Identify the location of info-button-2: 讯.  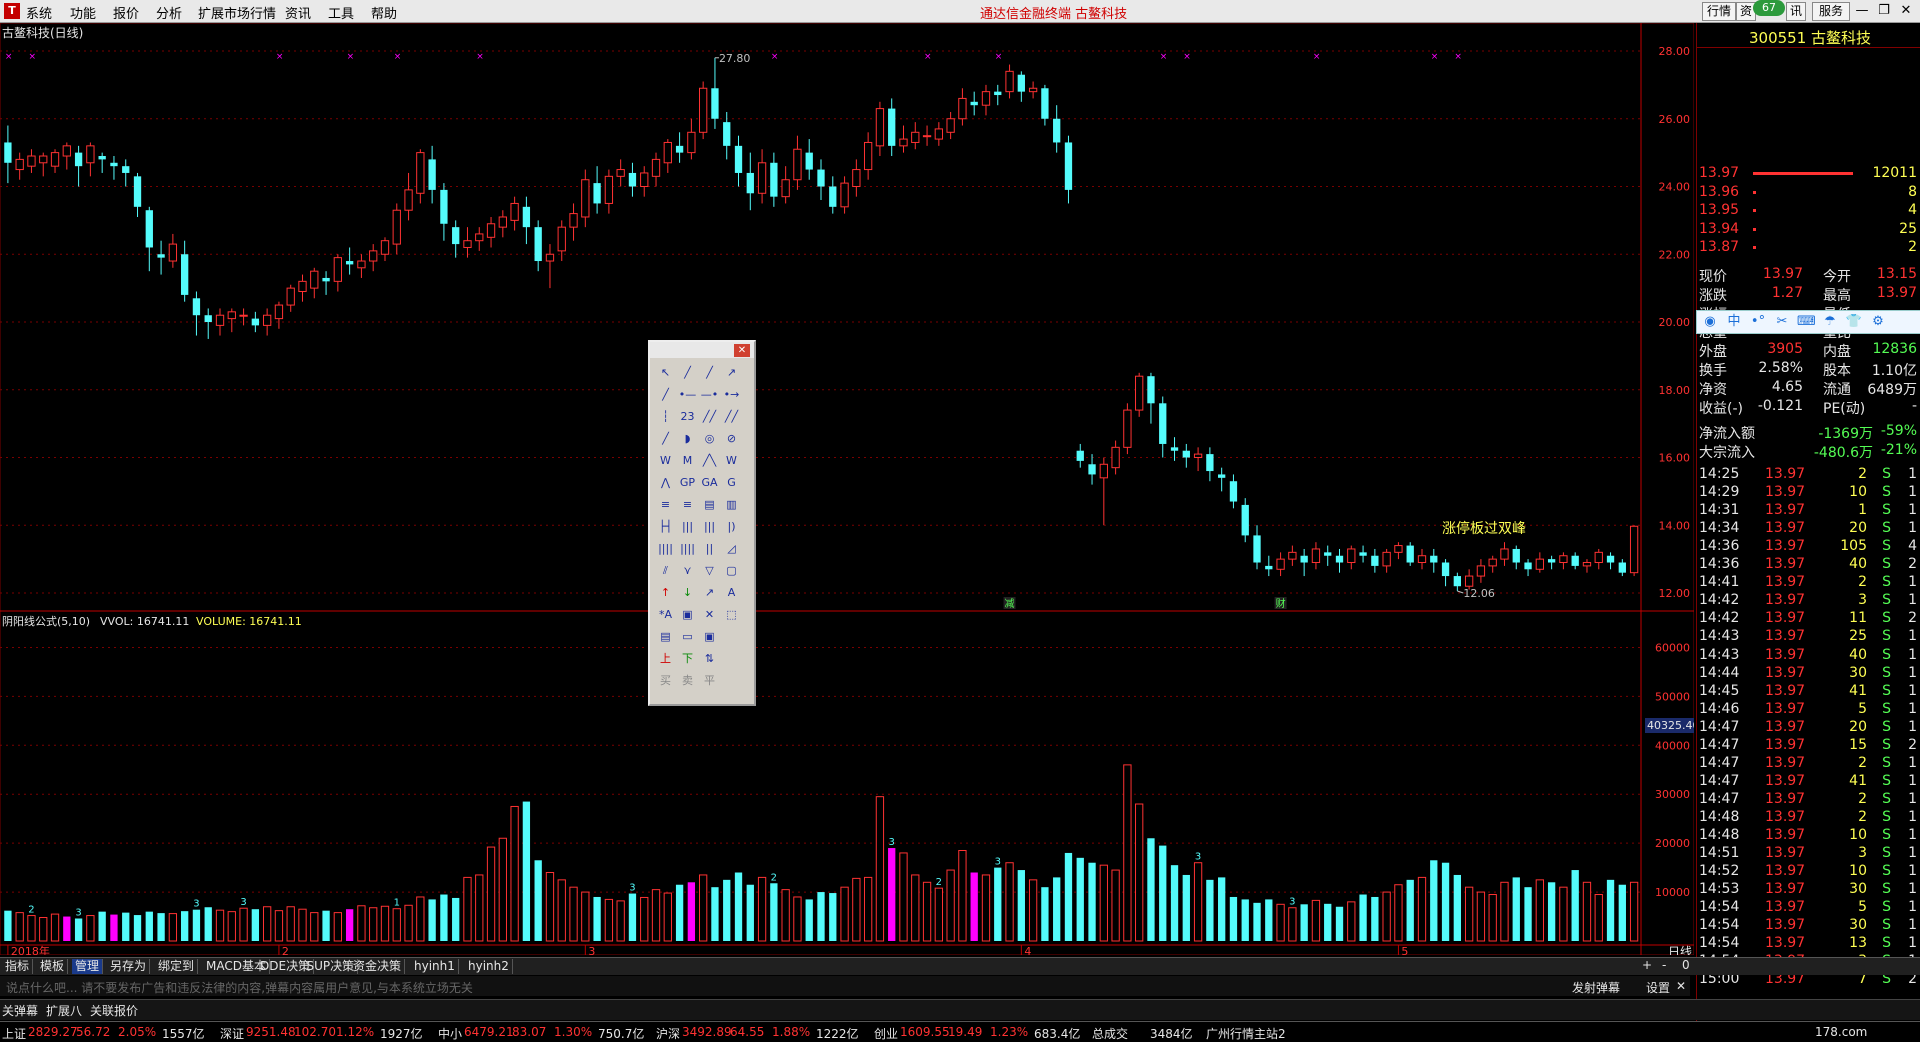
(1796, 11).